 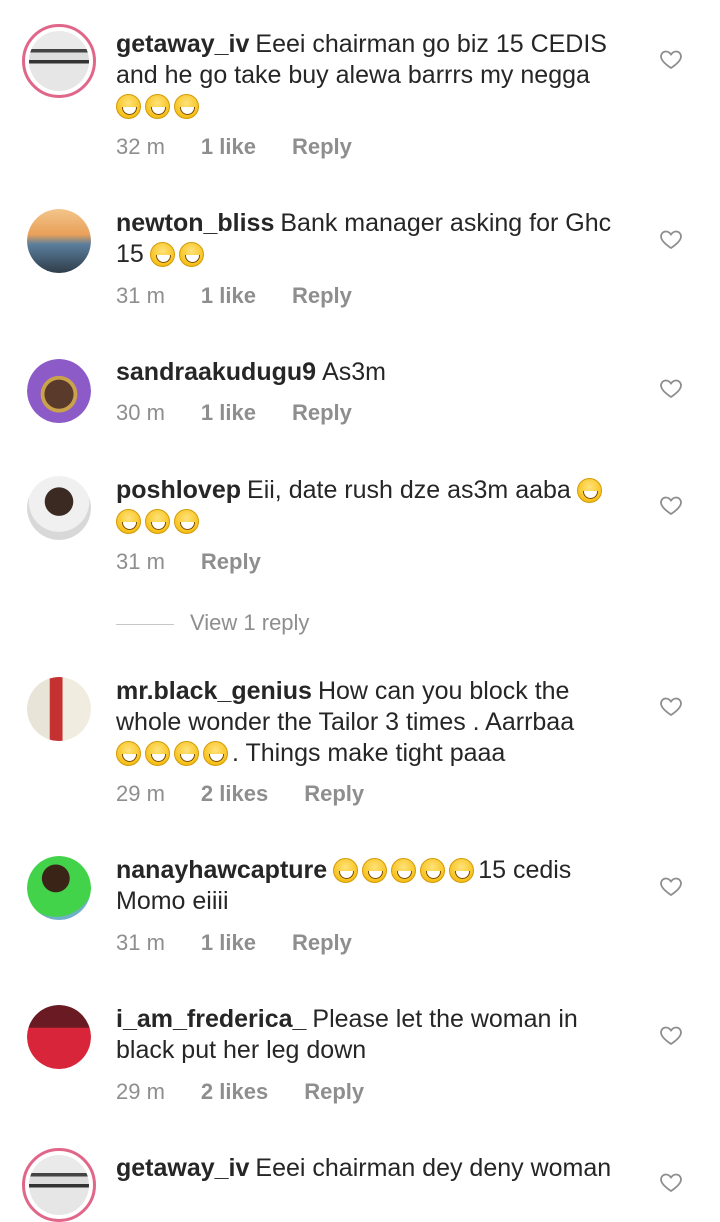 I want to click on comment-meta: 30 m 1 like Reply, so click(x=252, y=413).